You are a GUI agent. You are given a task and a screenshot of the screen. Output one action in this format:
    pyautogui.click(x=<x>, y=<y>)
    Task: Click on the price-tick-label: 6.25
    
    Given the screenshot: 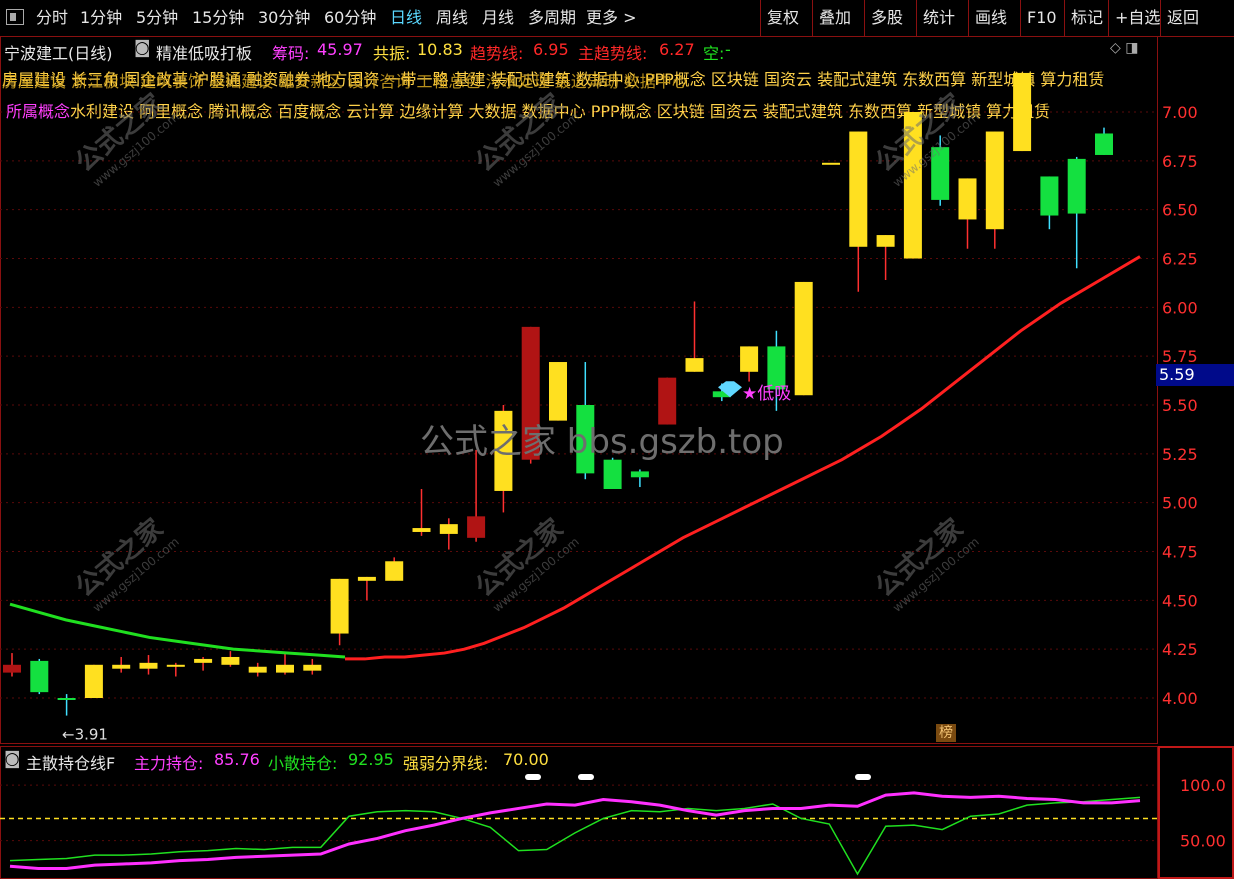 What is the action you would take?
    pyautogui.click(x=1180, y=259)
    